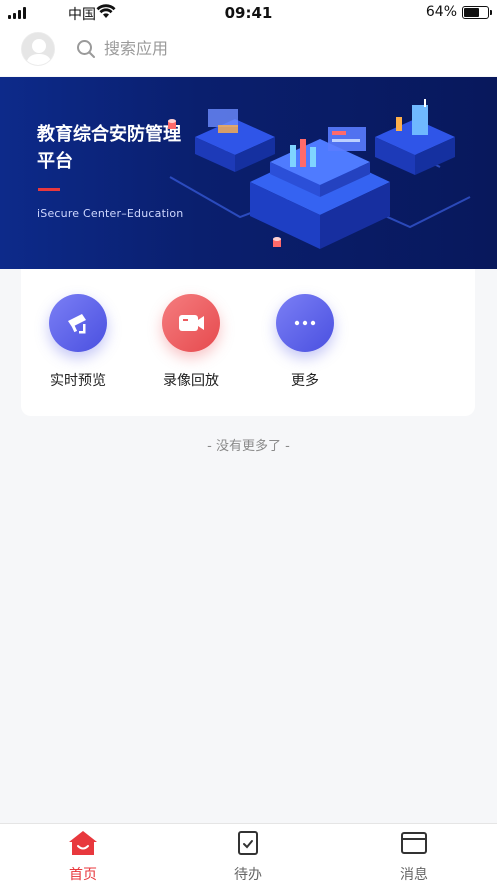 Image resolution: width=497 pixels, height=883 pixels. Describe the element at coordinates (78, 323) in the screenshot. I see `camera-icon` at that location.